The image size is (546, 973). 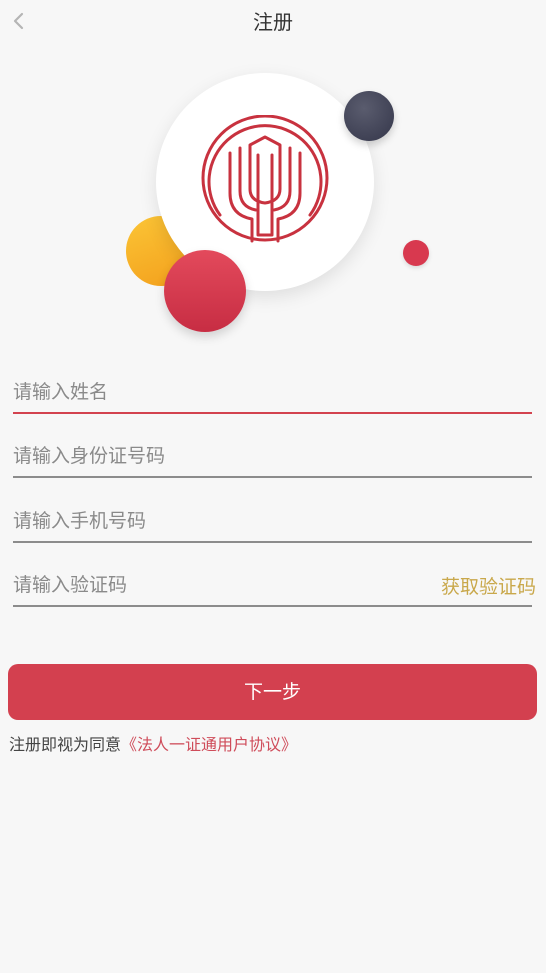 I want to click on id-number-field, so click(x=272, y=459).